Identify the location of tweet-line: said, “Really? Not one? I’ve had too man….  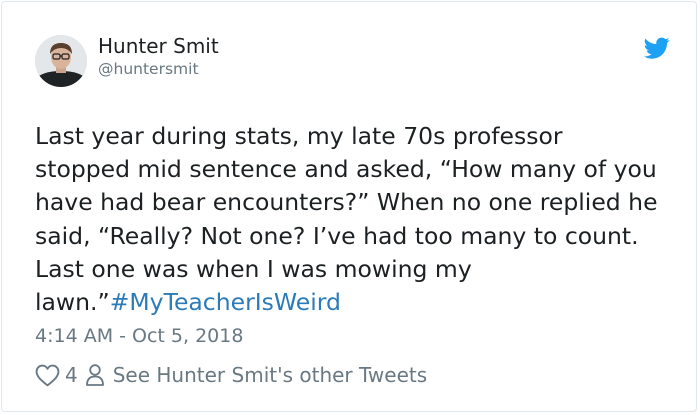
(337, 235).